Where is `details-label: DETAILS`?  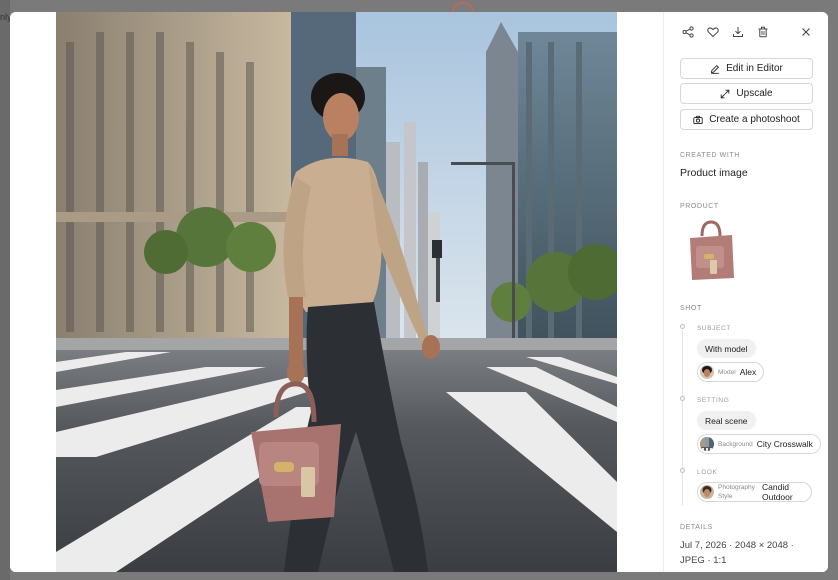
details-label: DETAILS is located at coordinates (696, 527).